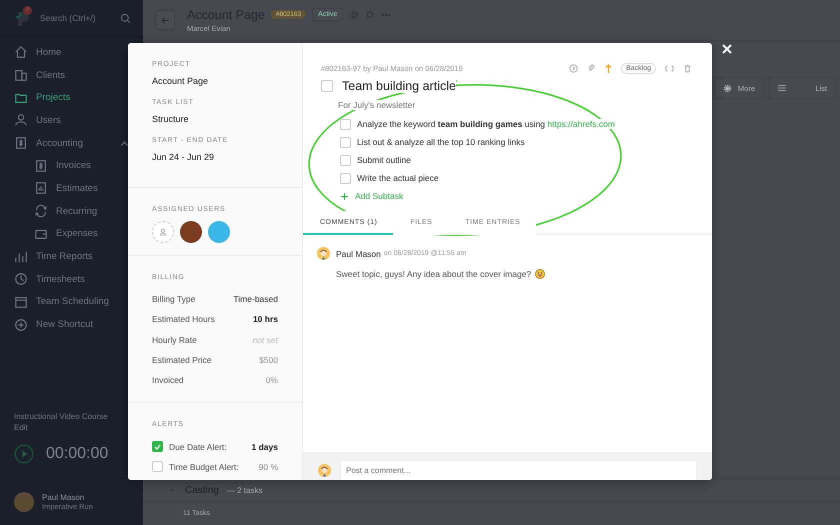 This screenshot has width=840, height=525. I want to click on billing-label: Estimated Hours, so click(184, 319).